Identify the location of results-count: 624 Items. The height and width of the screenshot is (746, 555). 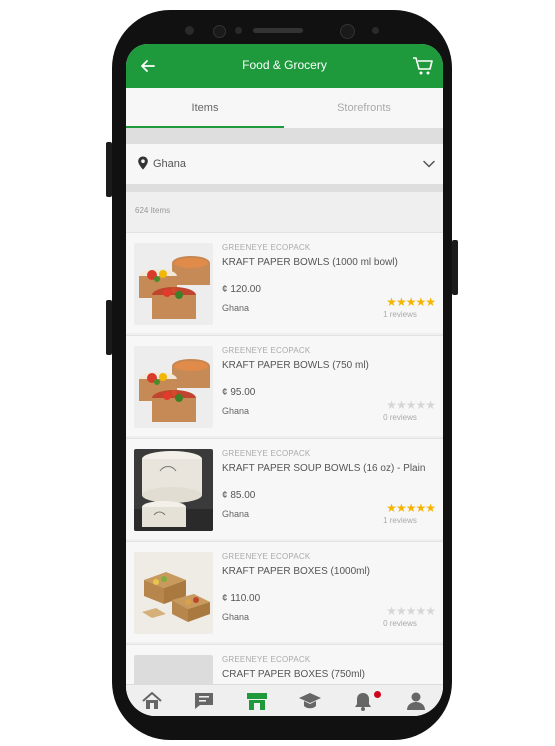
(153, 210).